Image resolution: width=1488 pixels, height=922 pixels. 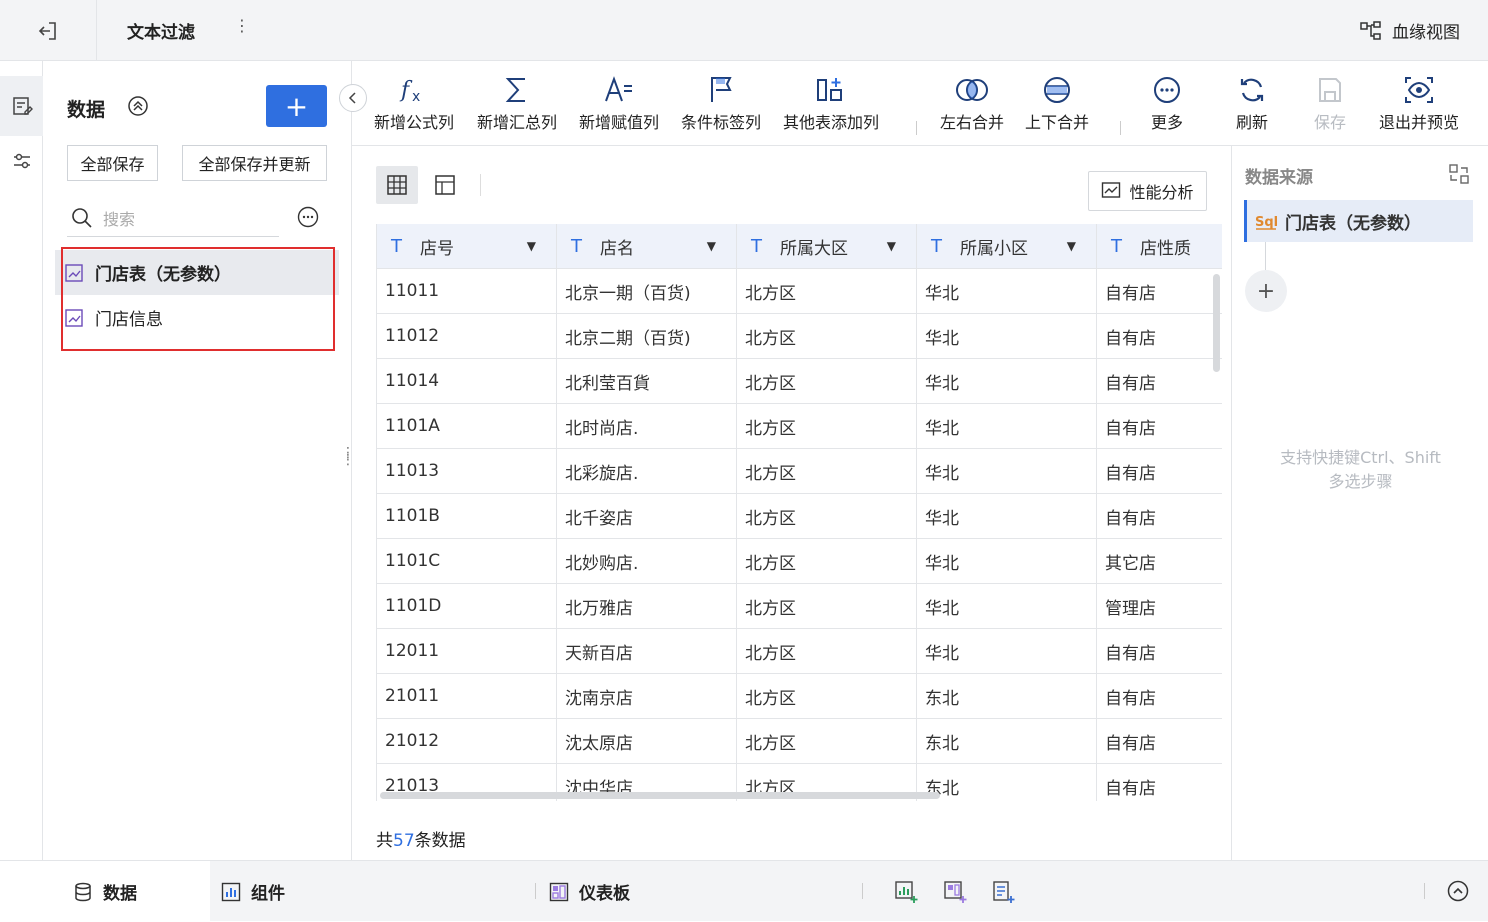 What do you see at coordinates (467, 336) in the screenshot?
I see `table-cell: 11012` at bounding box center [467, 336].